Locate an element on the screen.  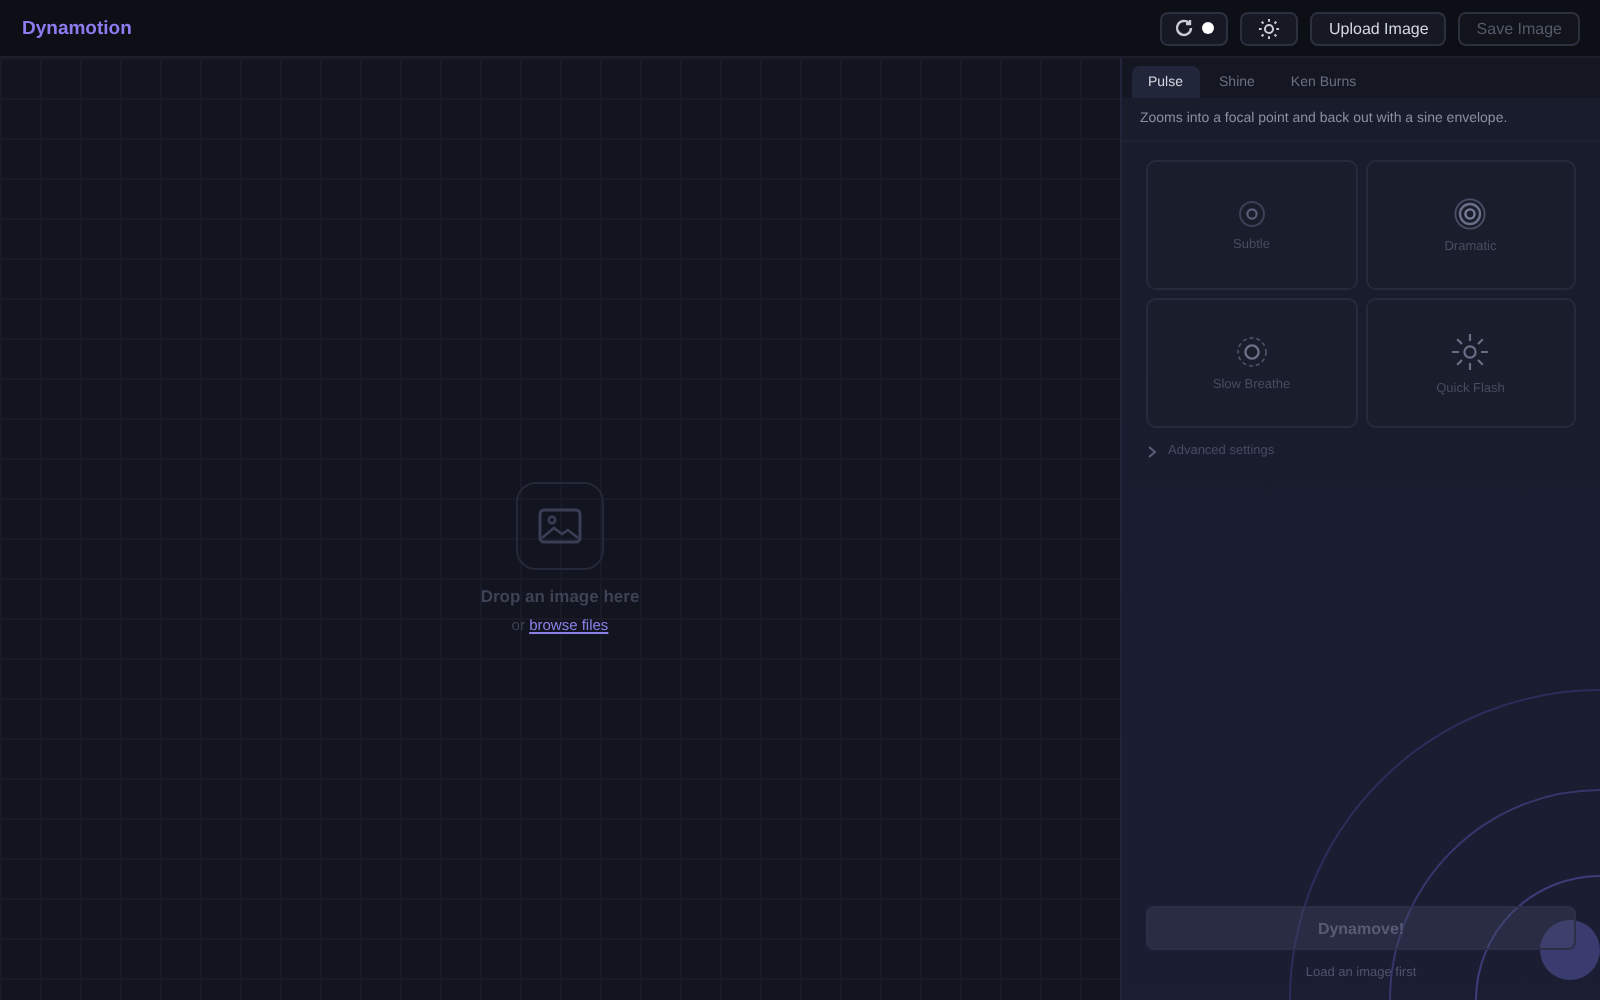
app-logo: Dynamotion is located at coordinates (77, 28).